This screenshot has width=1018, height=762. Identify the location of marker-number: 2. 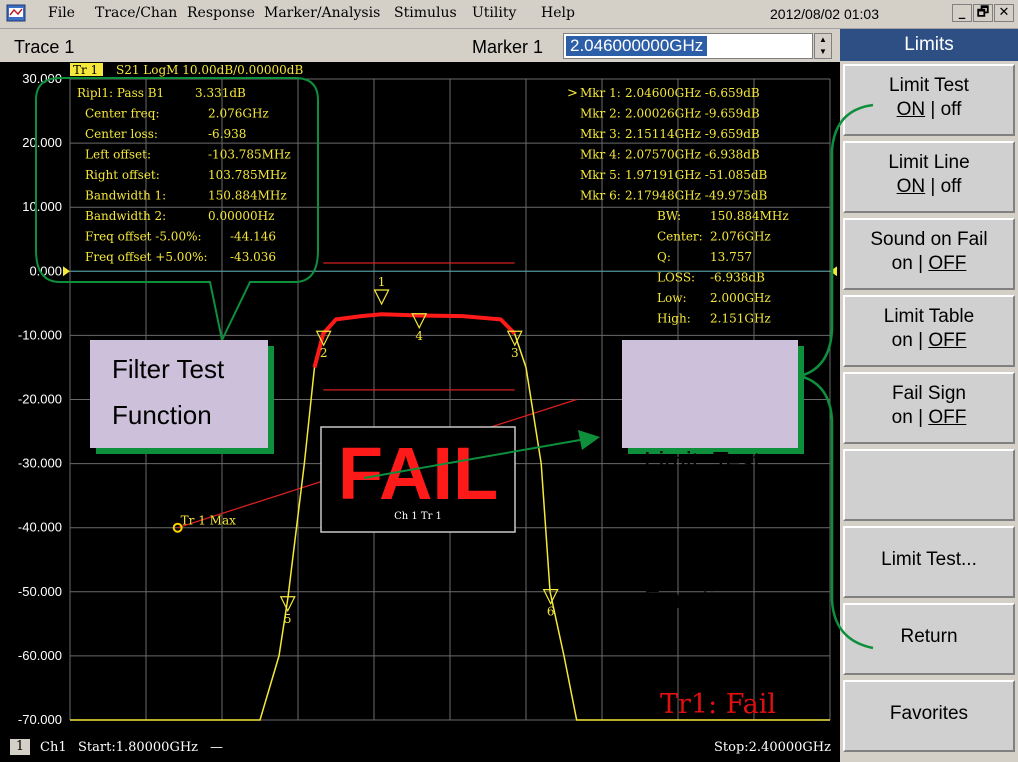
(324, 353).